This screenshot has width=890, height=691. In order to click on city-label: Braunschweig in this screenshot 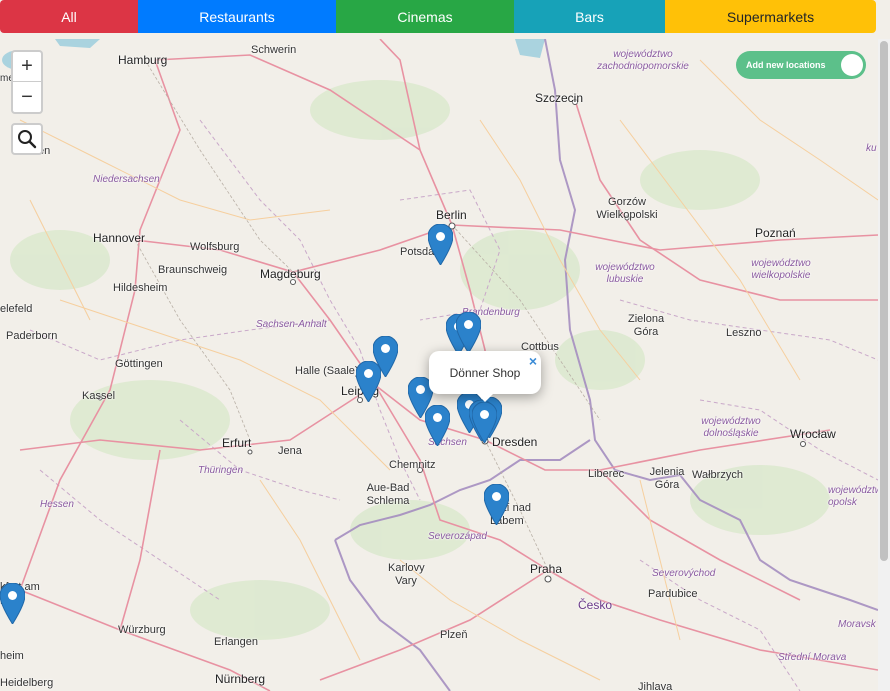, I will do `click(193, 270)`.